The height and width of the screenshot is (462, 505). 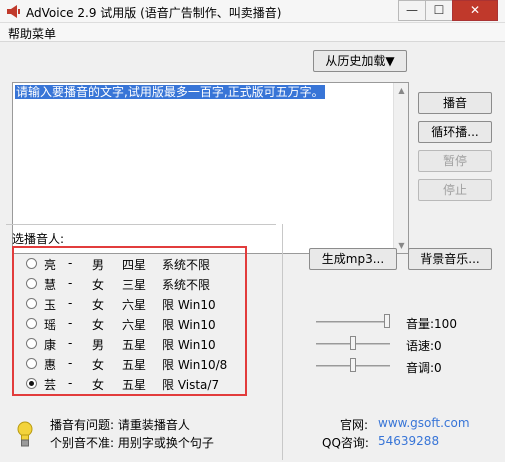 I want to click on voice-option-1: 慧 - 女 三星 系统不限, so click(x=132, y=283).